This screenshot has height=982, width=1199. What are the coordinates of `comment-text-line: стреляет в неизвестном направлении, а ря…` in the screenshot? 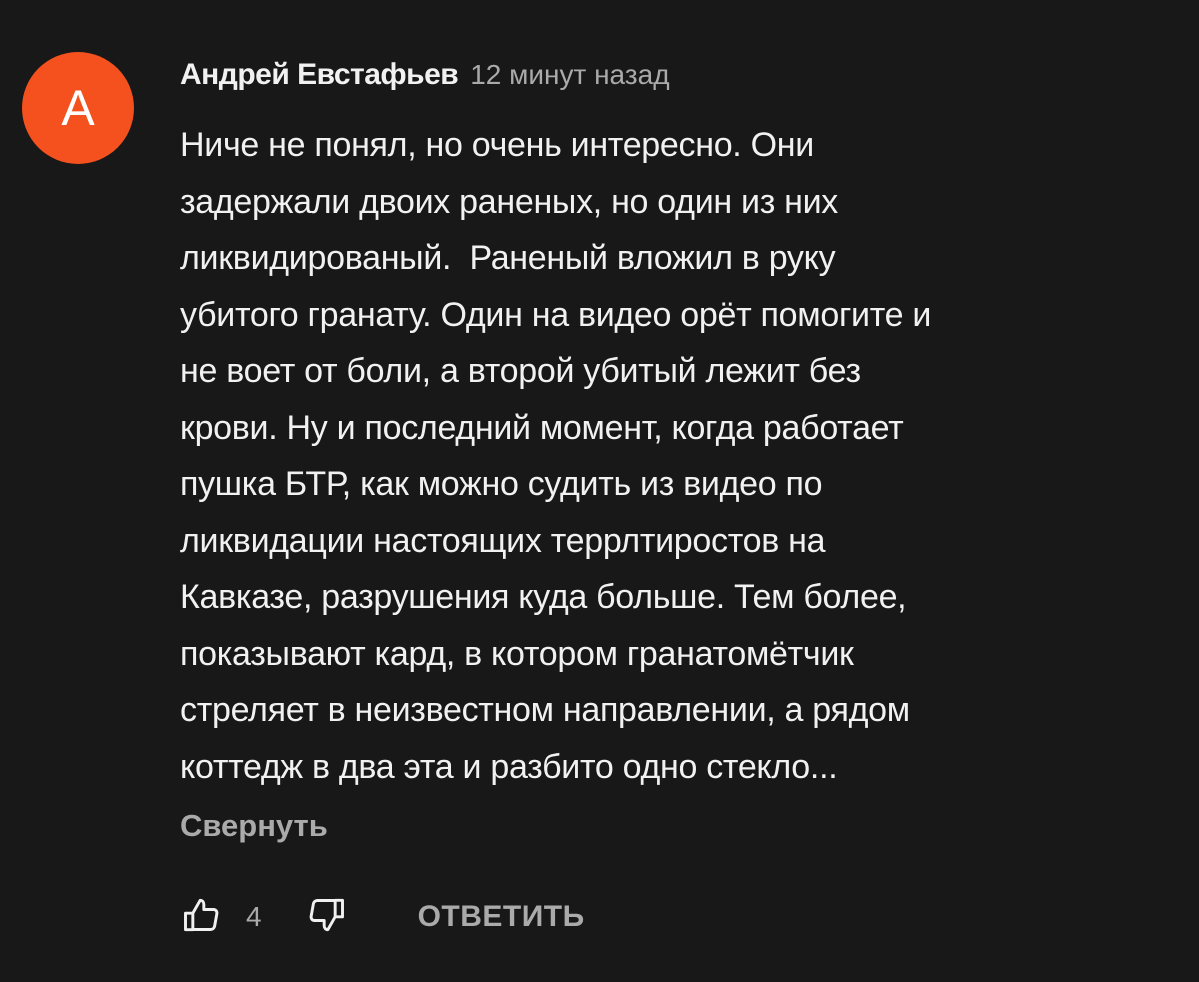 It's located at (545, 710).